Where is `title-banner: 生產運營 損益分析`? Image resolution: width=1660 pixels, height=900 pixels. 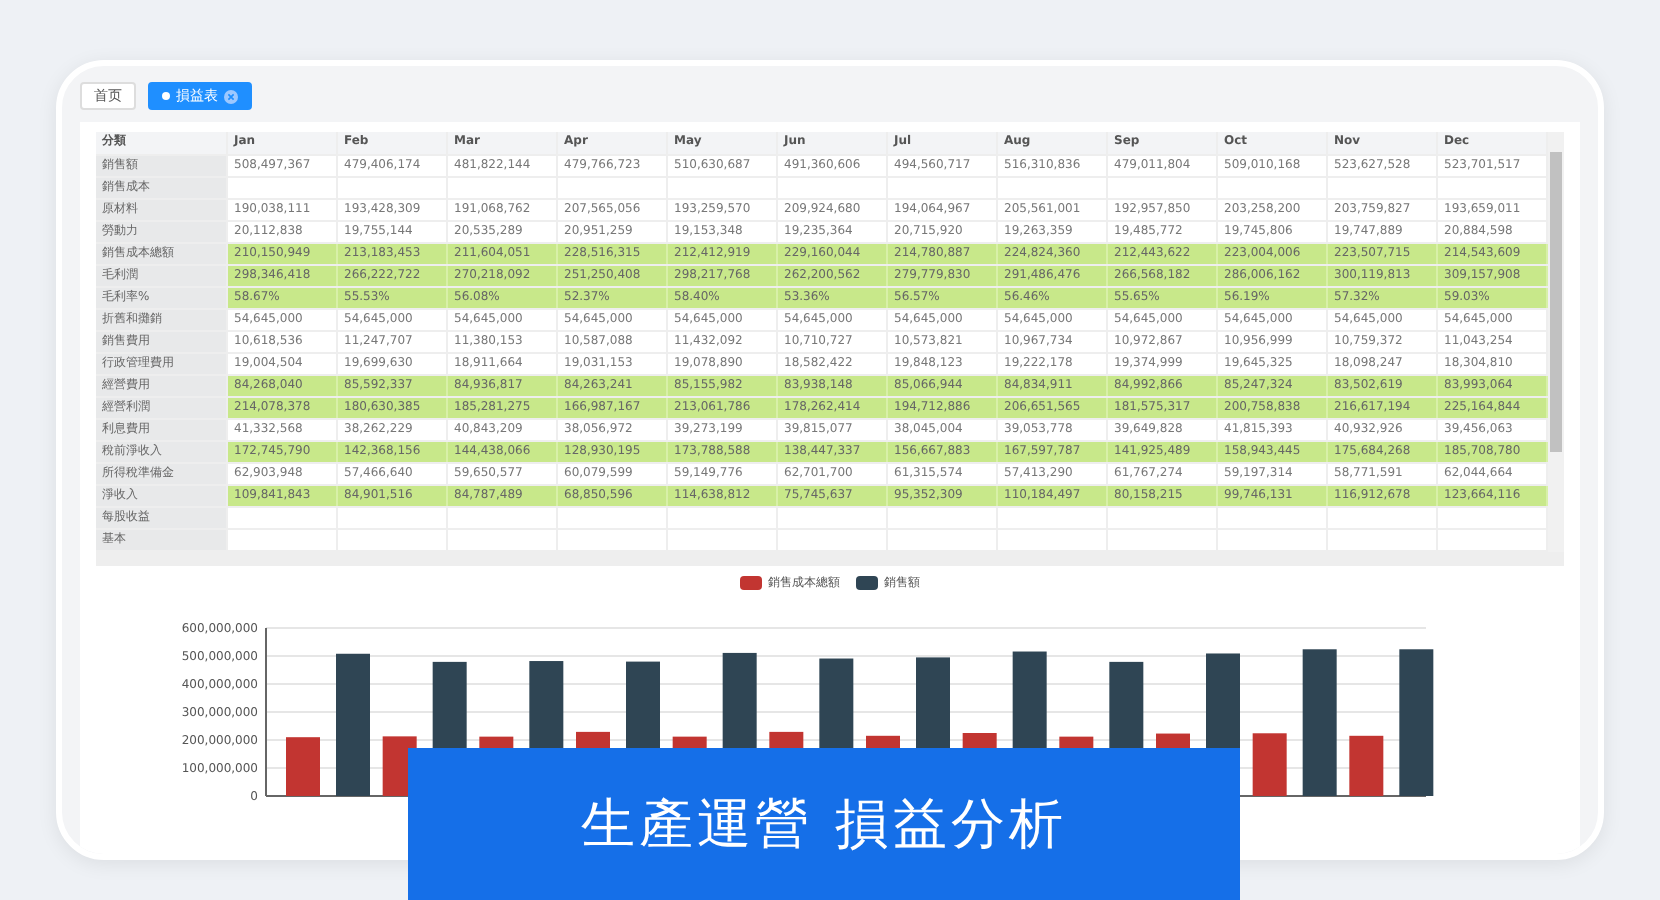 title-banner: 生產運營 損益分析 is located at coordinates (824, 824).